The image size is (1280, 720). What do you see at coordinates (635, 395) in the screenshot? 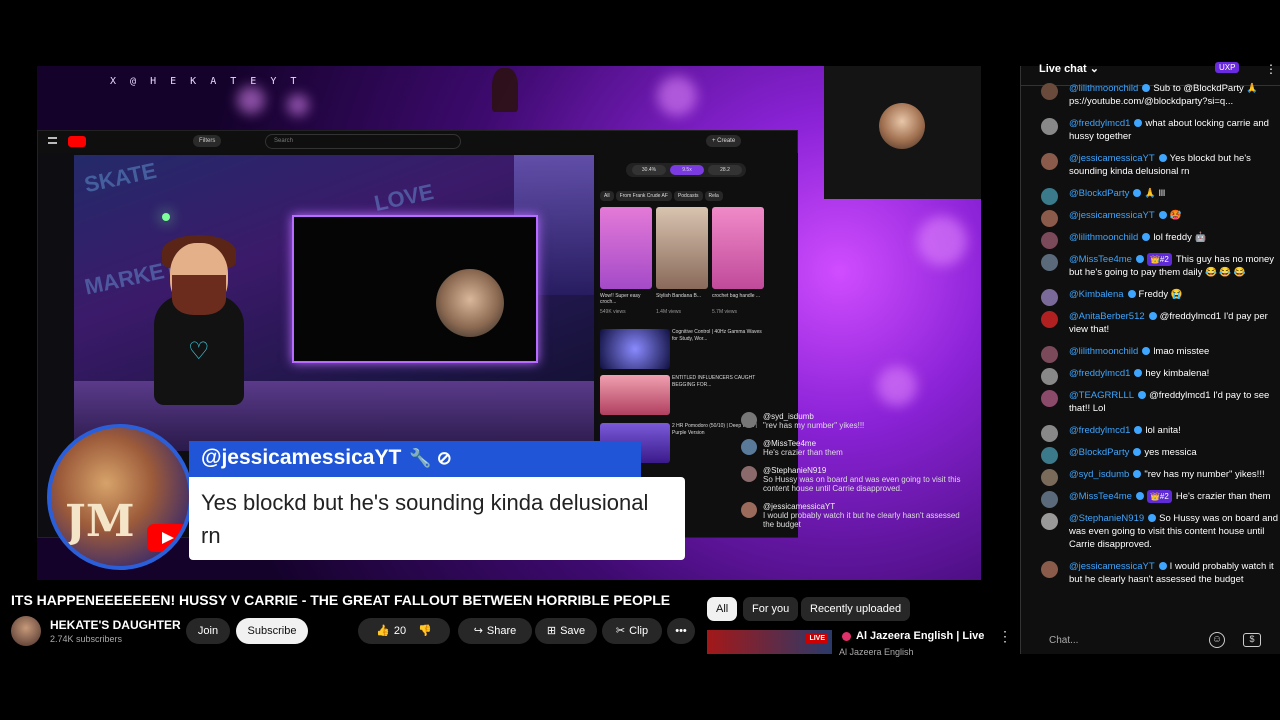
I see `inner-video-thumb` at bounding box center [635, 395].